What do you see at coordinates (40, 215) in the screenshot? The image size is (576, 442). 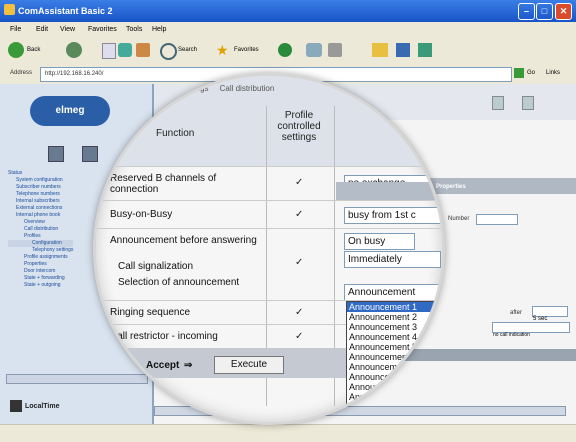 I see `tree-item: Internal phone book` at bounding box center [40, 215].